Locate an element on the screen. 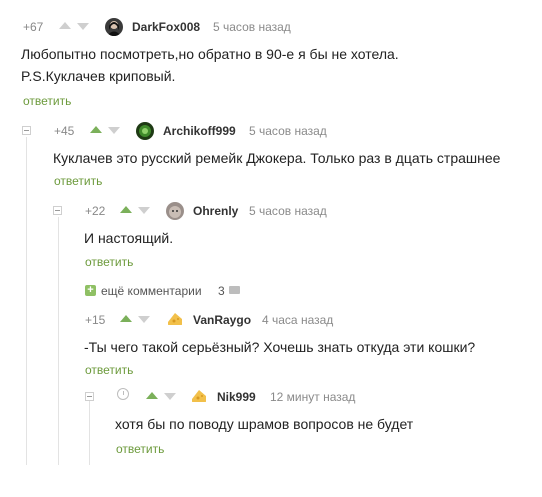 The height and width of the screenshot is (497, 542). comment-author: VanRaygo is located at coordinates (222, 320).